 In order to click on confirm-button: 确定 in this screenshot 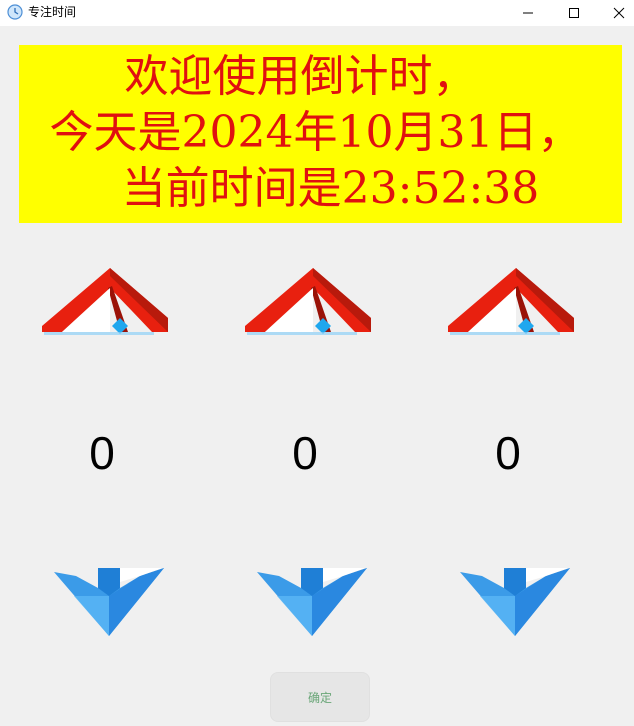, I will do `click(320, 697)`.